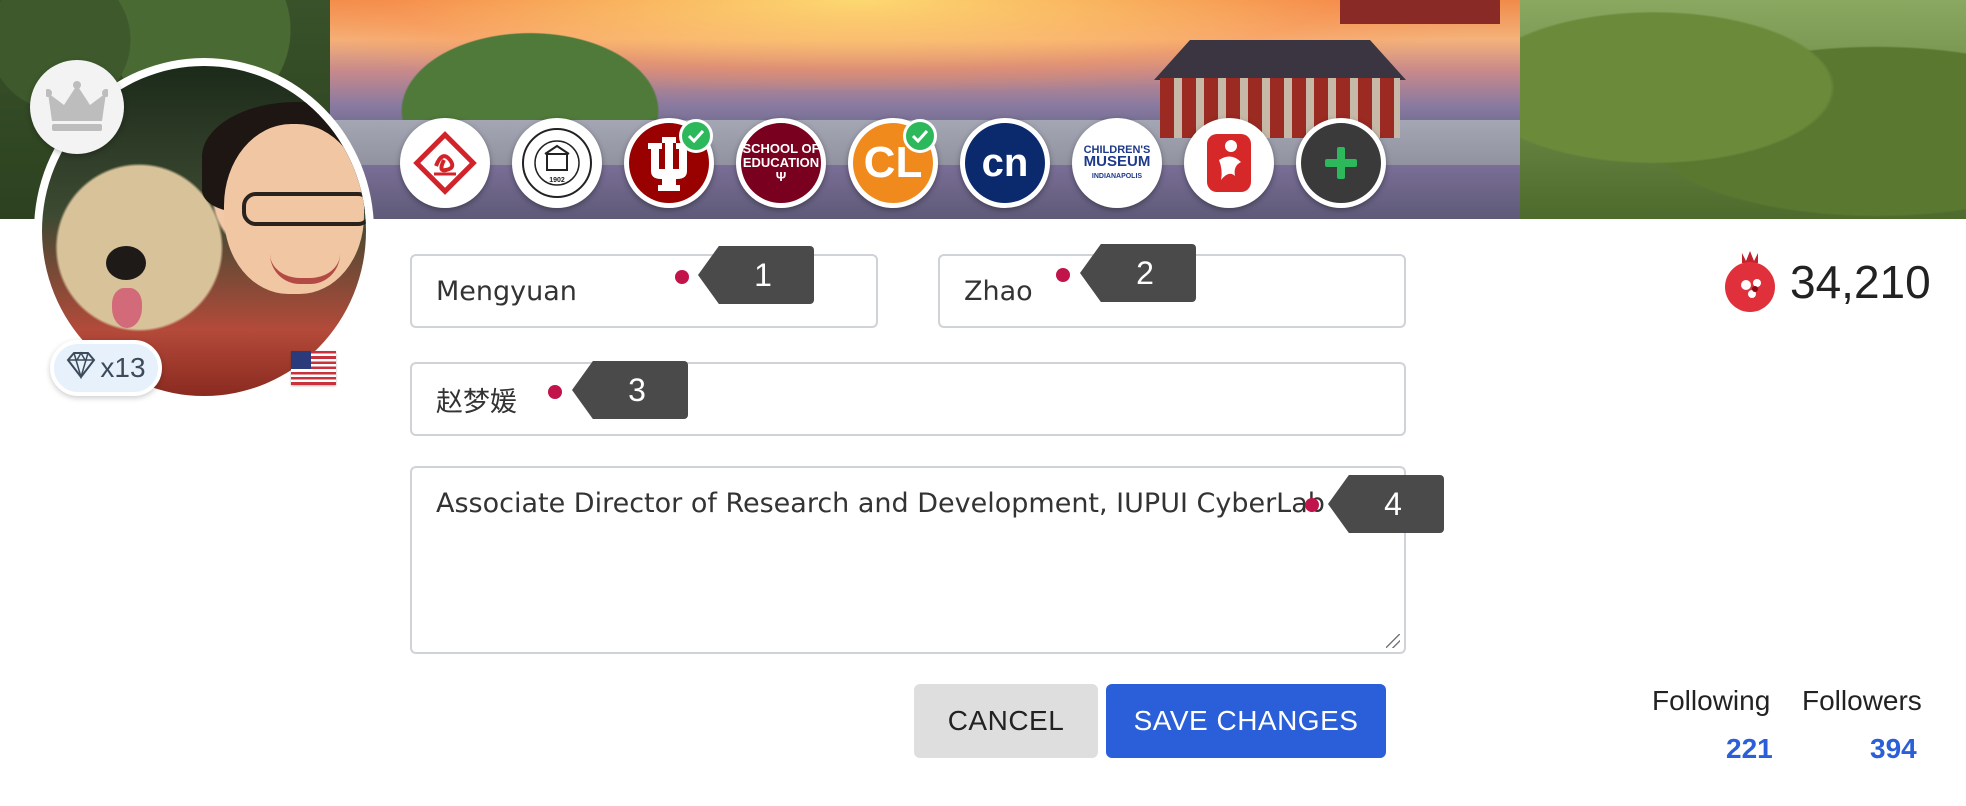  I want to click on childrens-museum-badge: CHILDREN'S MUSEUM INDIANAPOLIS, so click(1117, 163).